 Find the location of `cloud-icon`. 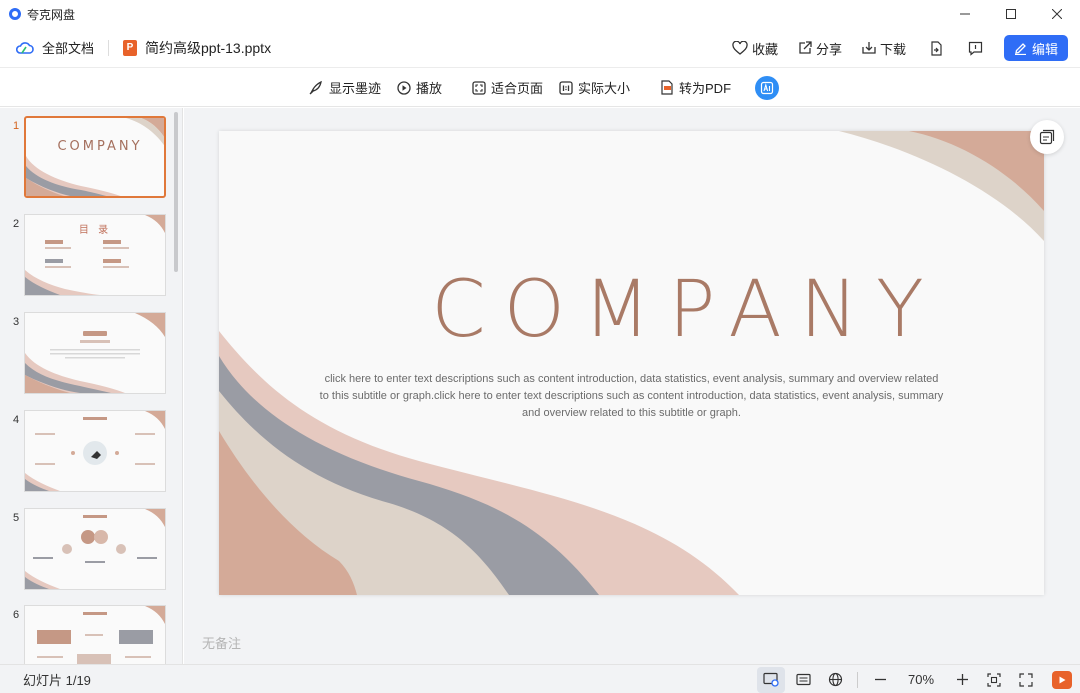

cloud-icon is located at coordinates (25, 47).